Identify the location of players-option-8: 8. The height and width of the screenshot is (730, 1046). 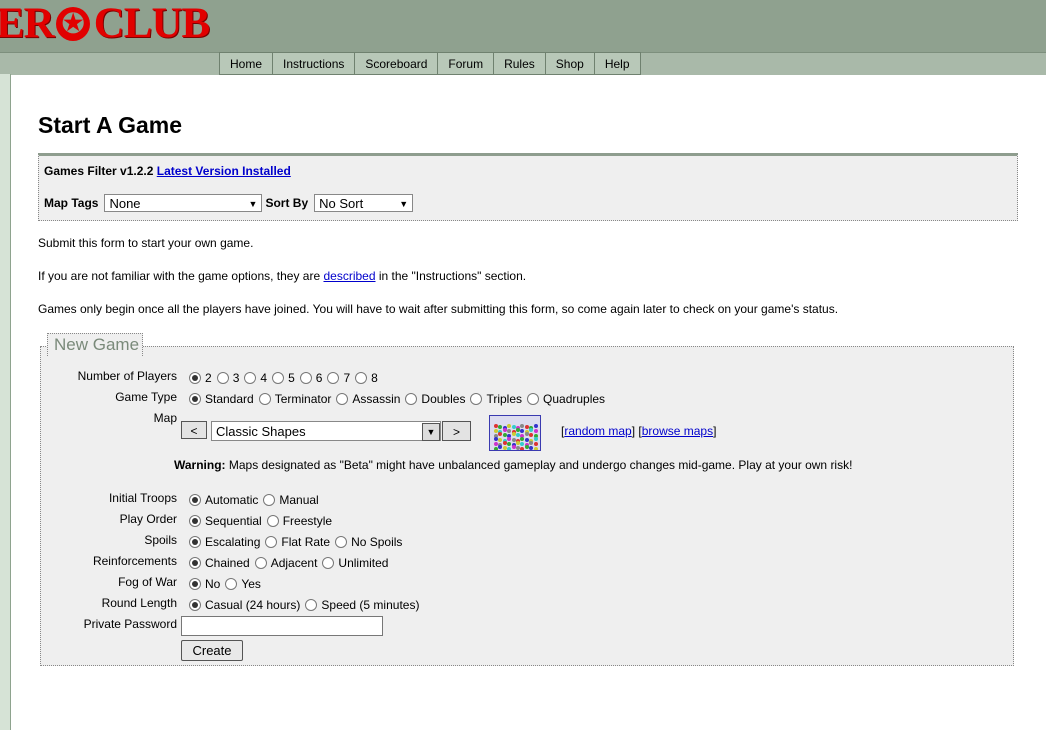
(364, 378).